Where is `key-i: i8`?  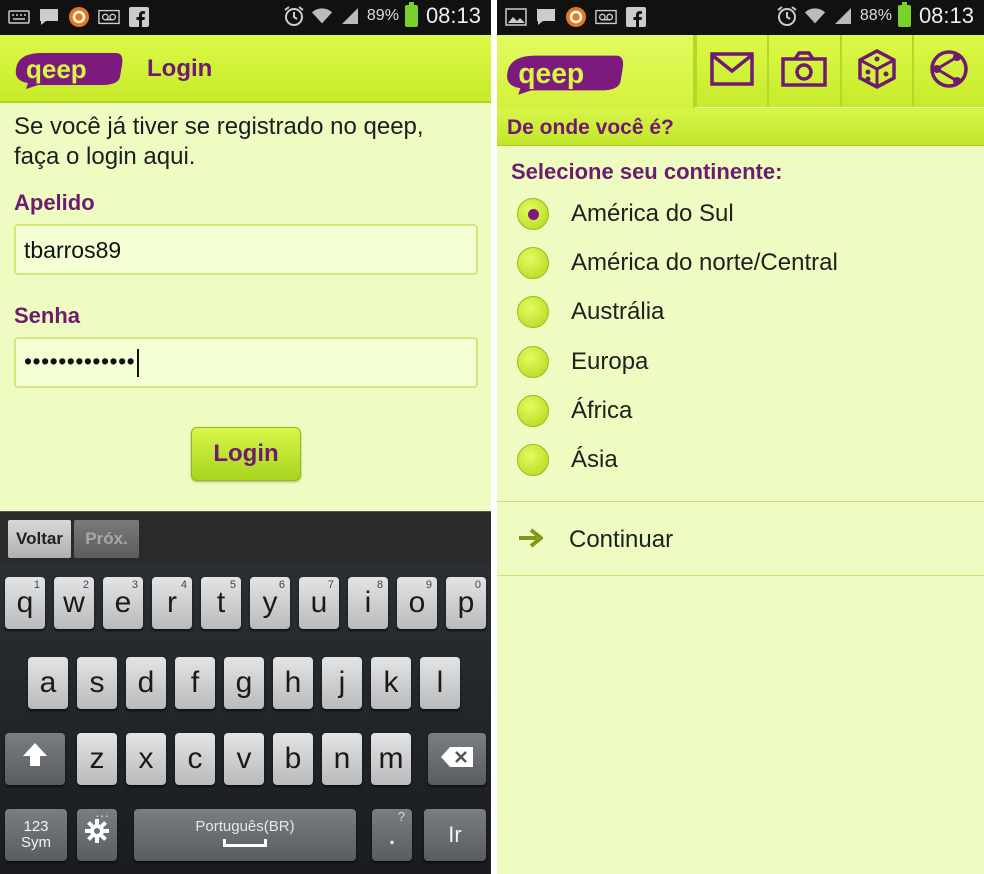
key-i: i8 is located at coordinates (368, 603).